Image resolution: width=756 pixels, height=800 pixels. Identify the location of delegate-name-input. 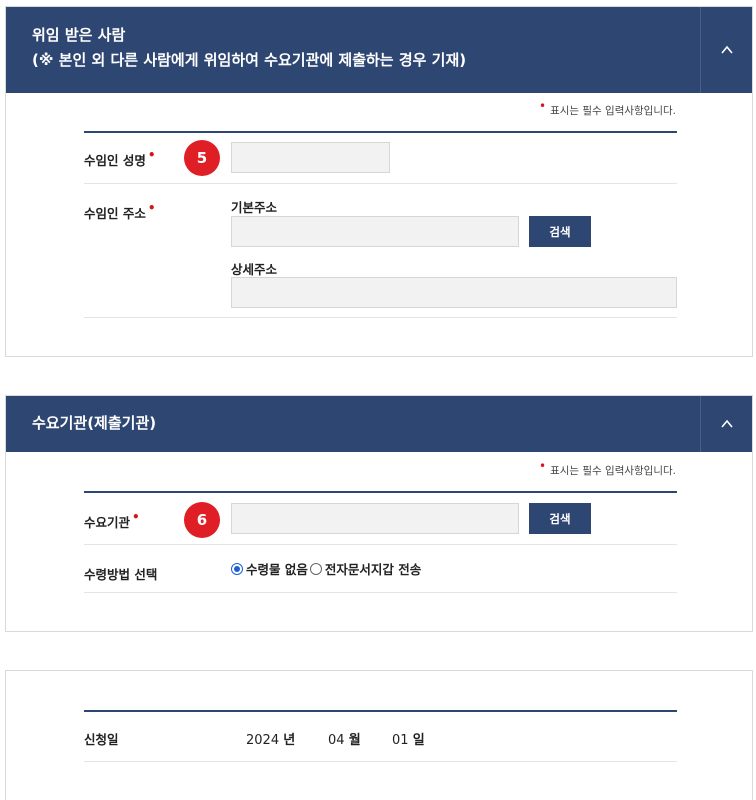
(310, 157).